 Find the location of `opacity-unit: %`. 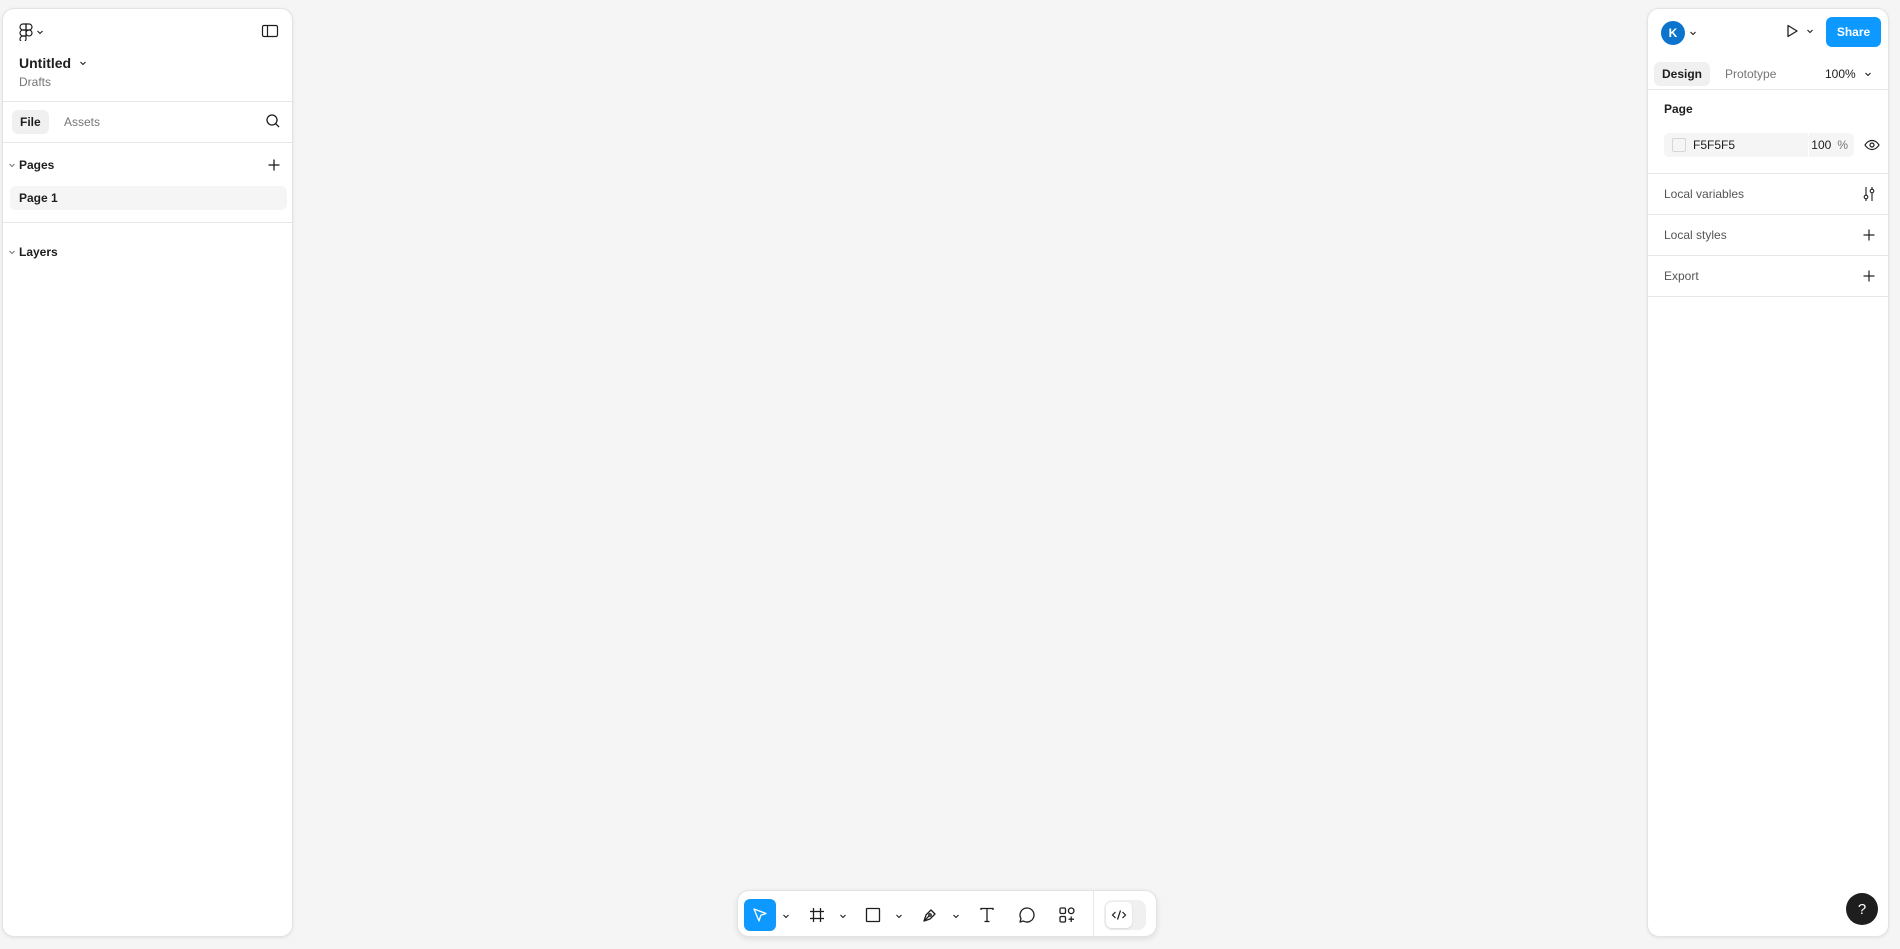

opacity-unit: % is located at coordinates (1842, 145).